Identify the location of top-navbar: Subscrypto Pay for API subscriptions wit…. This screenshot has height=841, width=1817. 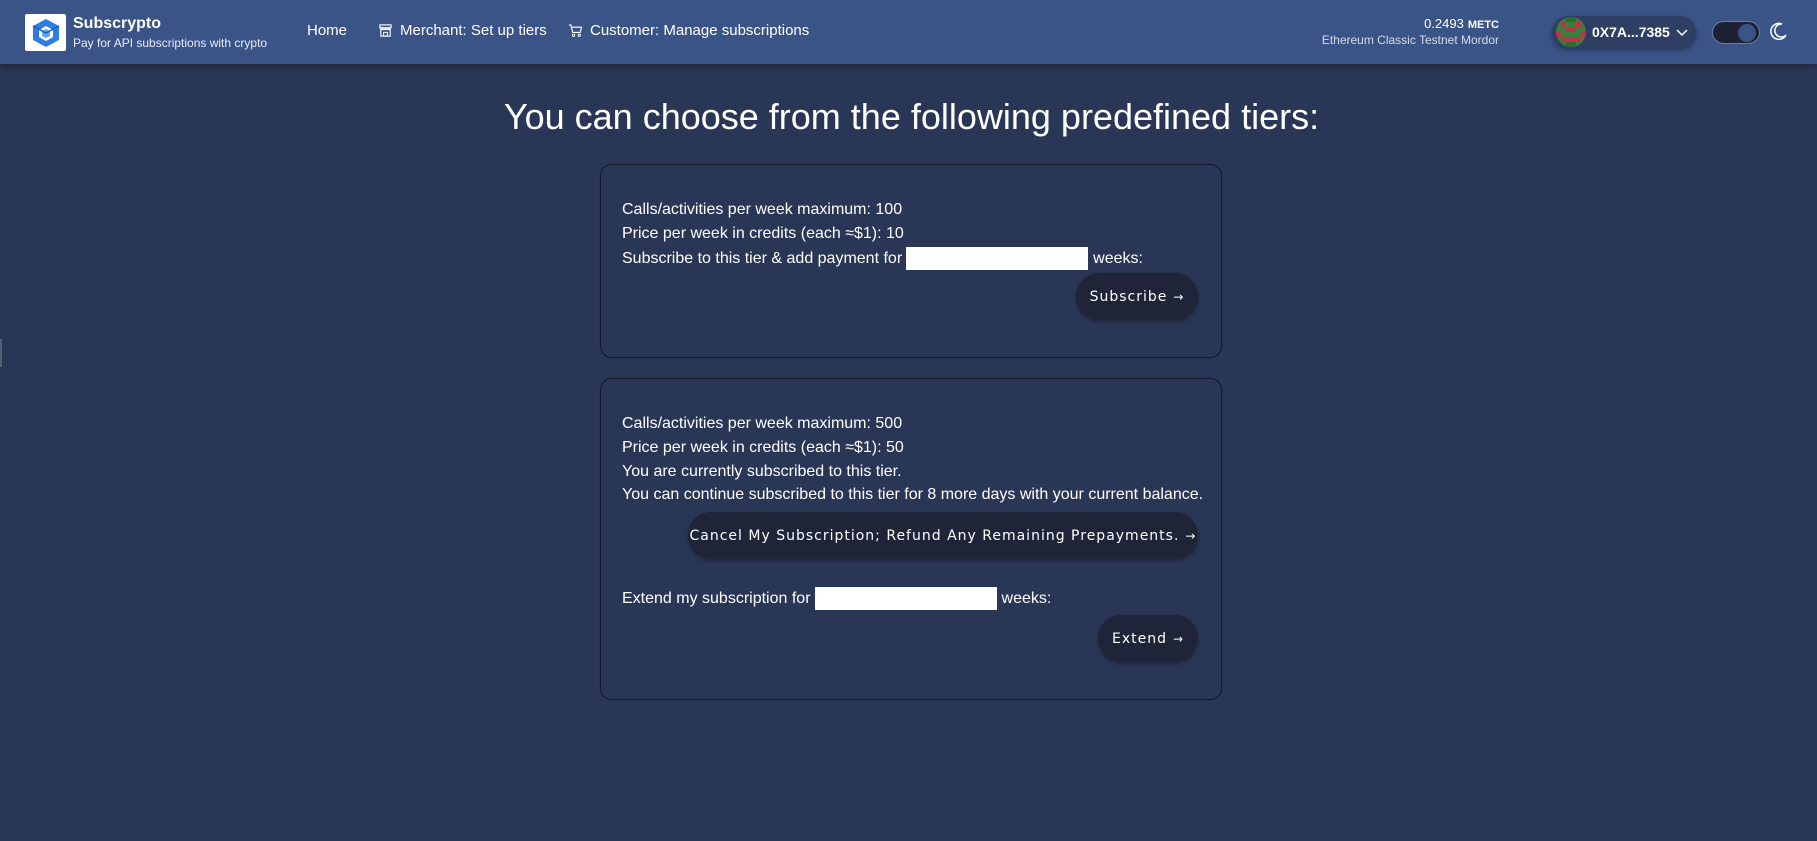
(908, 32).